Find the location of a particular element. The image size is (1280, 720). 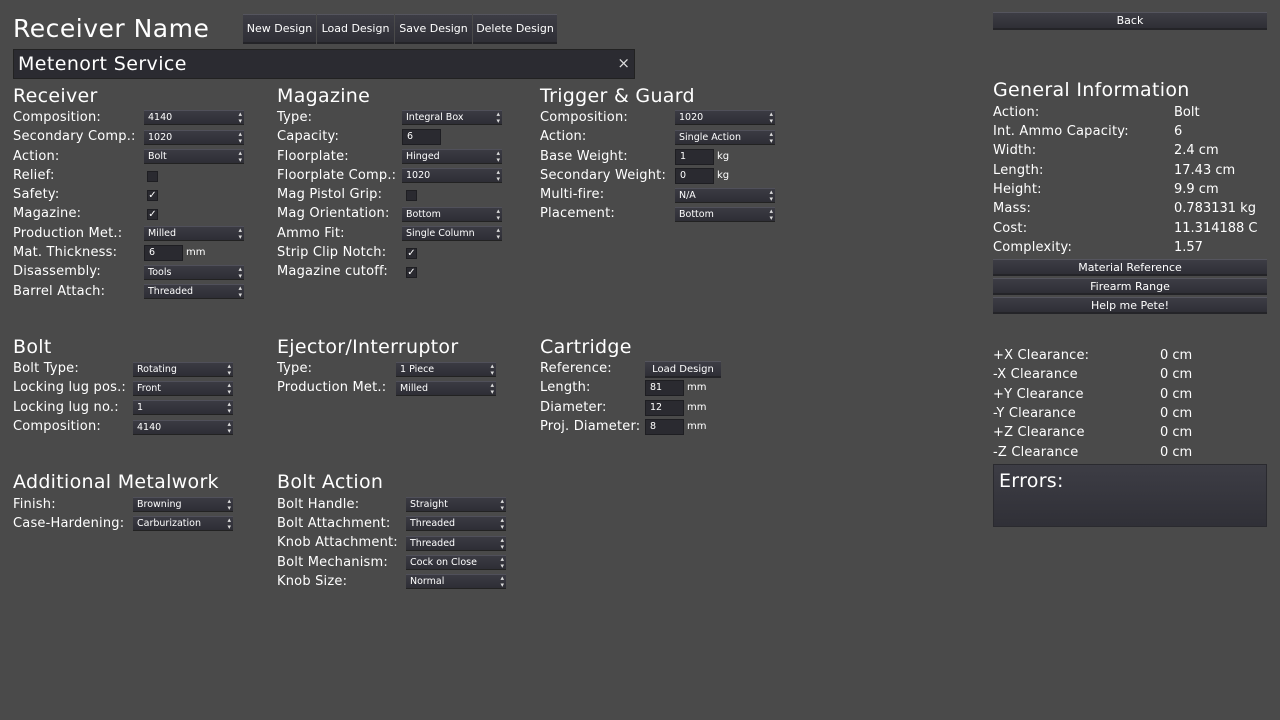

cartridge-load-design-button: Load Design is located at coordinates (683, 369).